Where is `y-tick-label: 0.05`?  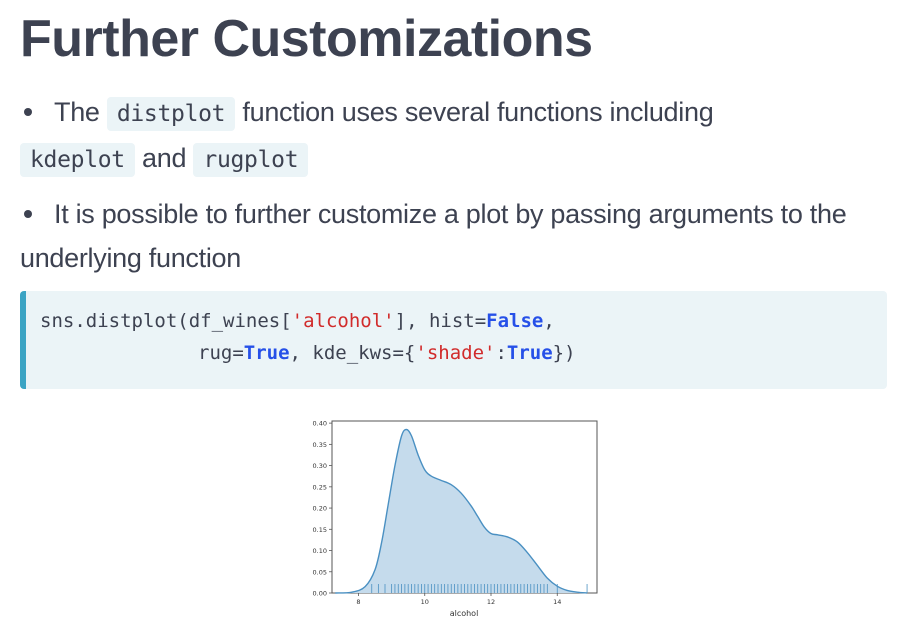
y-tick-label: 0.05 is located at coordinates (320, 572).